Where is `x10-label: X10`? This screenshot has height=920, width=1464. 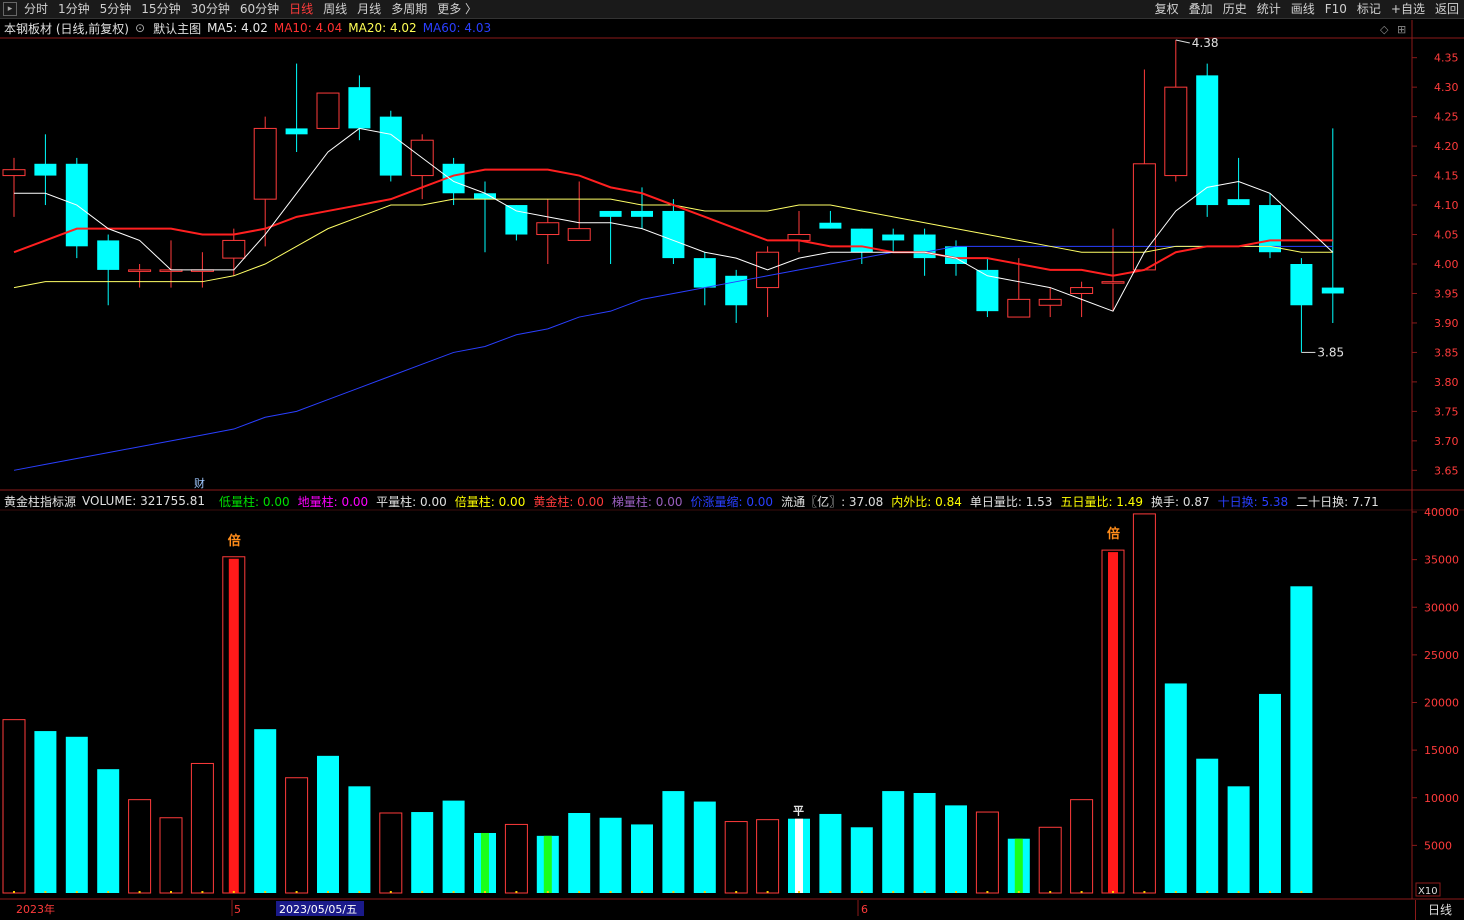
x10-label: X10 is located at coordinates (1428, 891).